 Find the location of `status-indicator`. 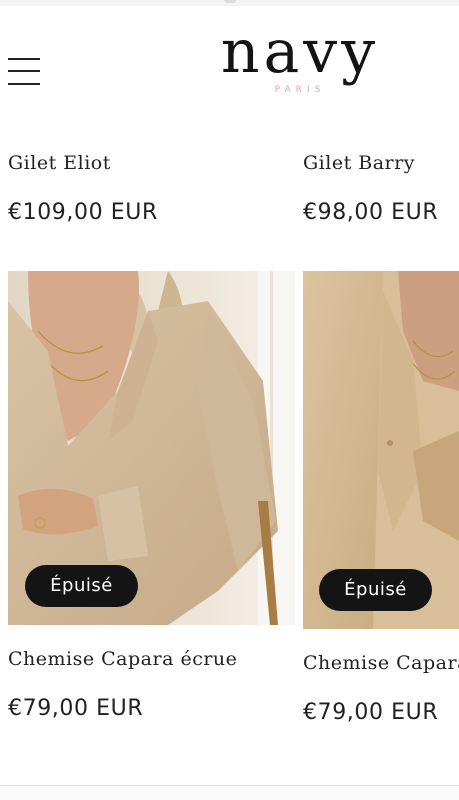

status-indicator is located at coordinates (230, 1).